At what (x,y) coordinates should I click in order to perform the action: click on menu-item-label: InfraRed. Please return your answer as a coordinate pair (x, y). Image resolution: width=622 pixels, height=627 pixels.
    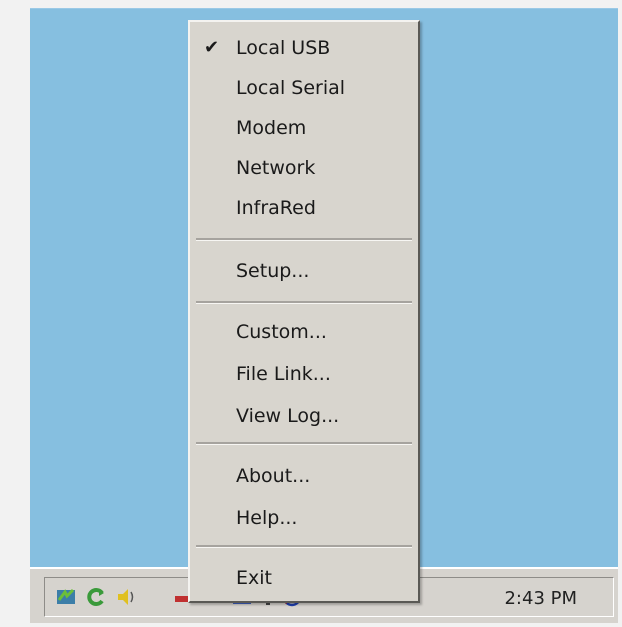
    Looking at the image, I should click on (276, 208).